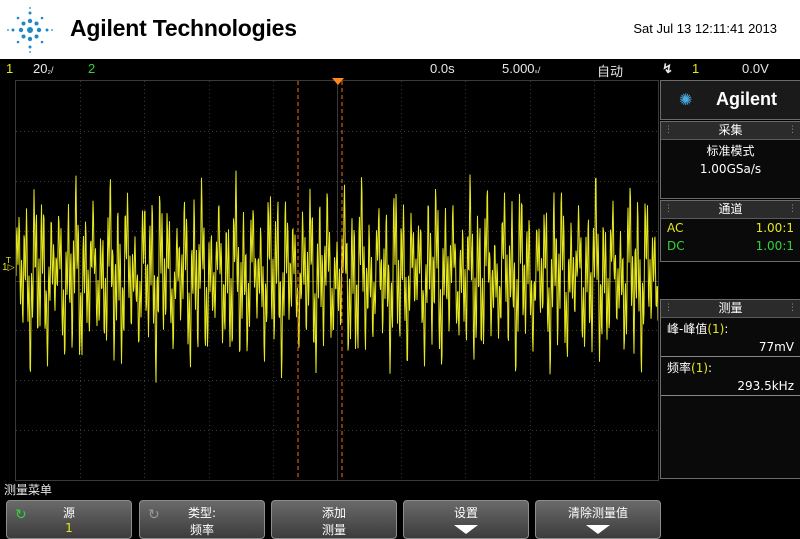 Image resolution: width=800 pixels, height=539 pixels. I want to click on time-scale: 5.000ₛ/, so click(521, 68).